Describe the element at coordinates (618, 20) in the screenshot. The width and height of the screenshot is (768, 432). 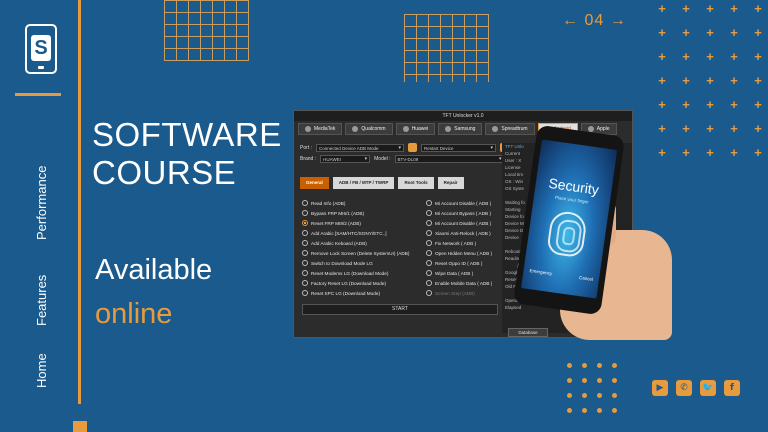
I see `next-arrow-icon: →` at that location.